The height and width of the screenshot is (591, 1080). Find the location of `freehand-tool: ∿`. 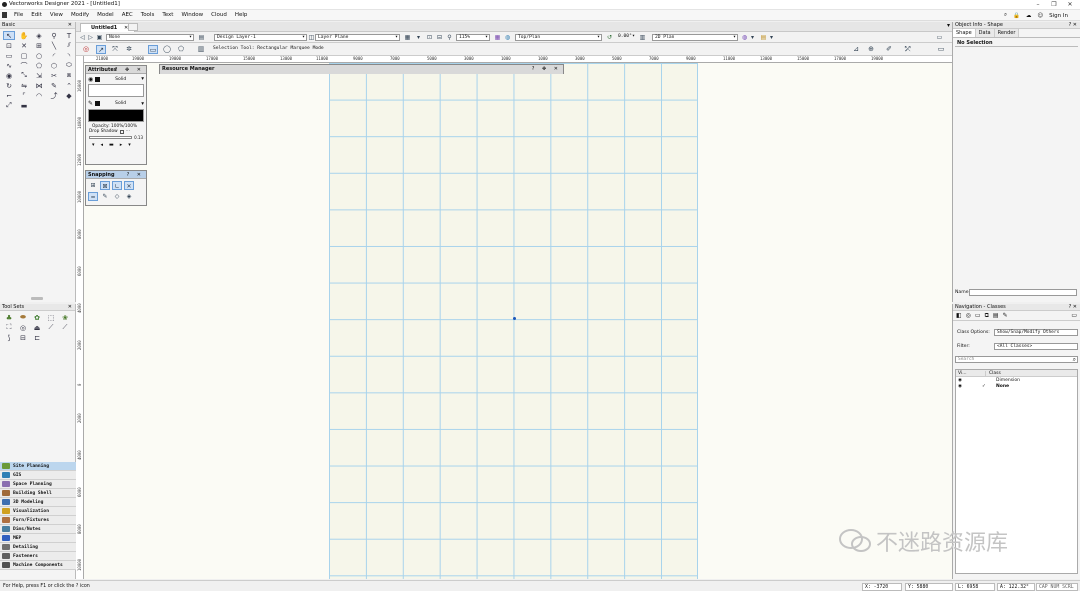

freehand-tool: ∿ is located at coordinates (9, 65).